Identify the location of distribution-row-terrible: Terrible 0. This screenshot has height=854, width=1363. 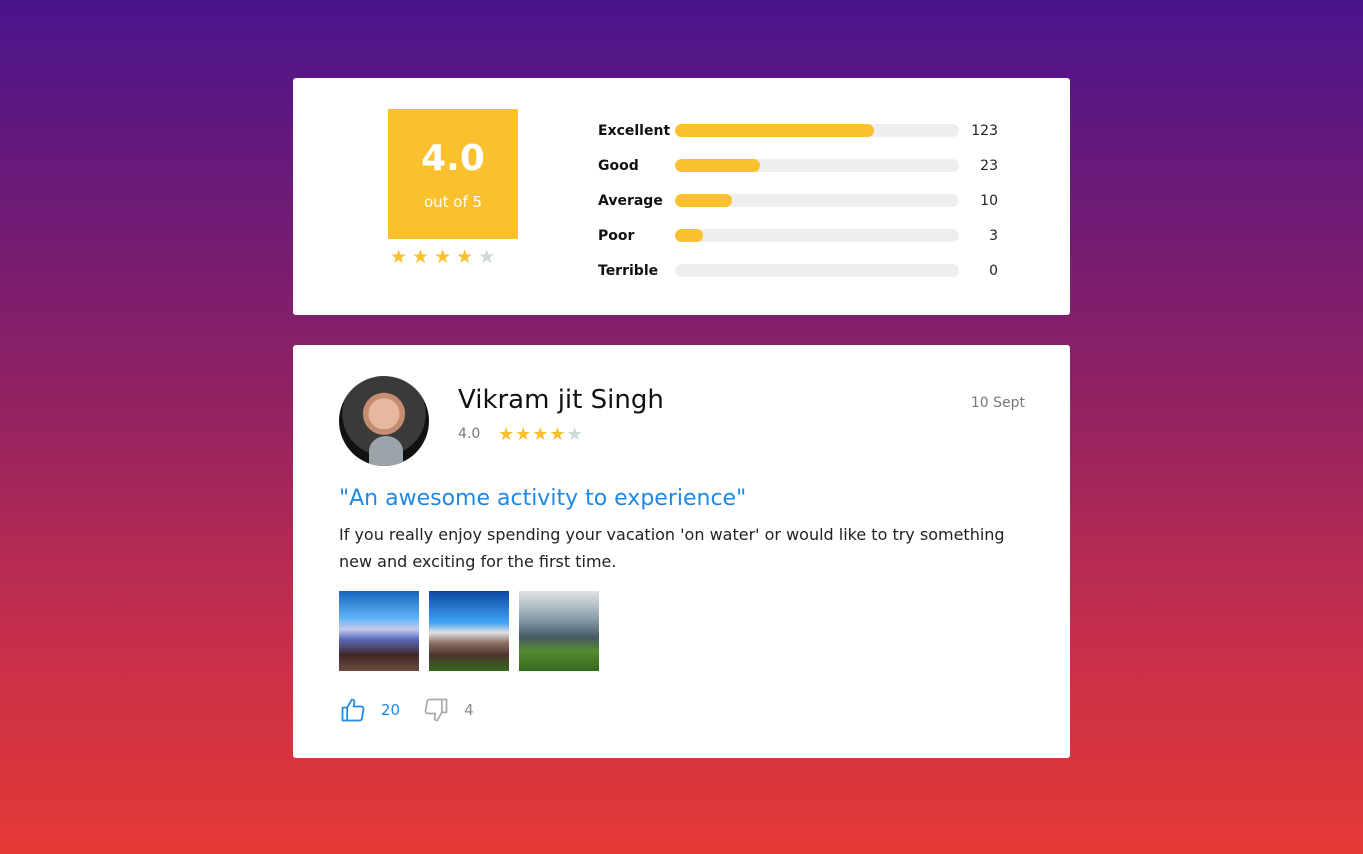
(798, 270).